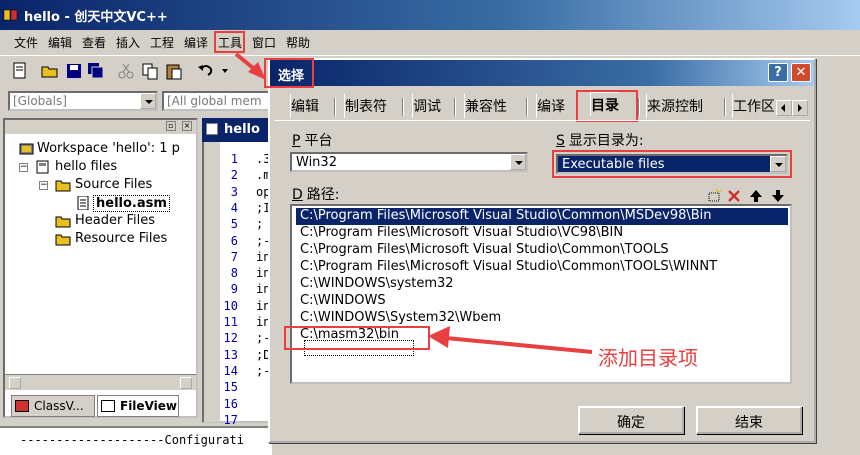 The image size is (860, 455). What do you see at coordinates (234, 240) in the screenshot?
I see `line-number: 6` at bounding box center [234, 240].